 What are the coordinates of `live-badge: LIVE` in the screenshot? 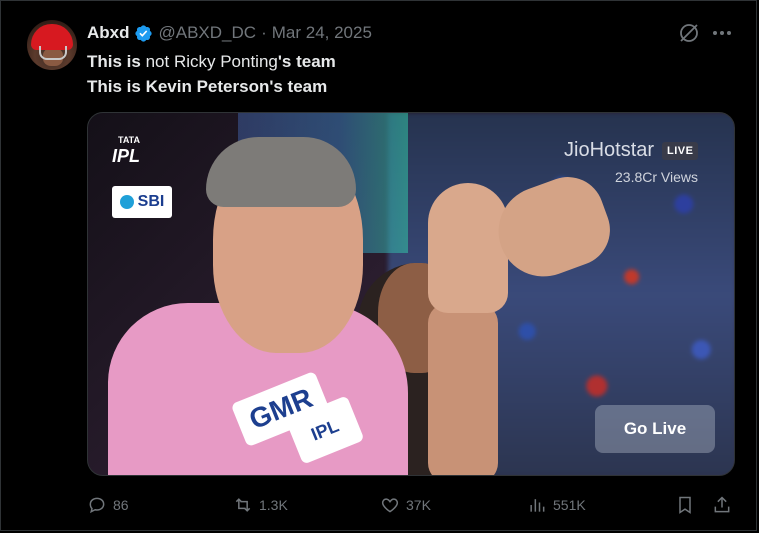 It's located at (680, 150).